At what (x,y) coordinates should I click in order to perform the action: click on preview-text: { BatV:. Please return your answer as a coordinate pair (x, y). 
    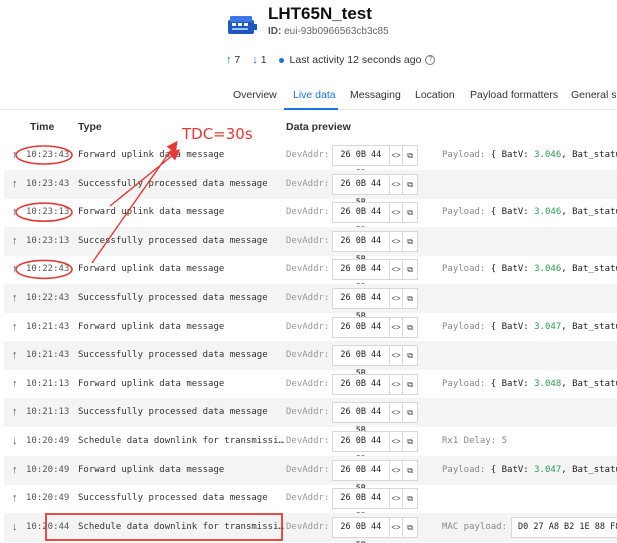
    Looking at the image, I should click on (512, 326).